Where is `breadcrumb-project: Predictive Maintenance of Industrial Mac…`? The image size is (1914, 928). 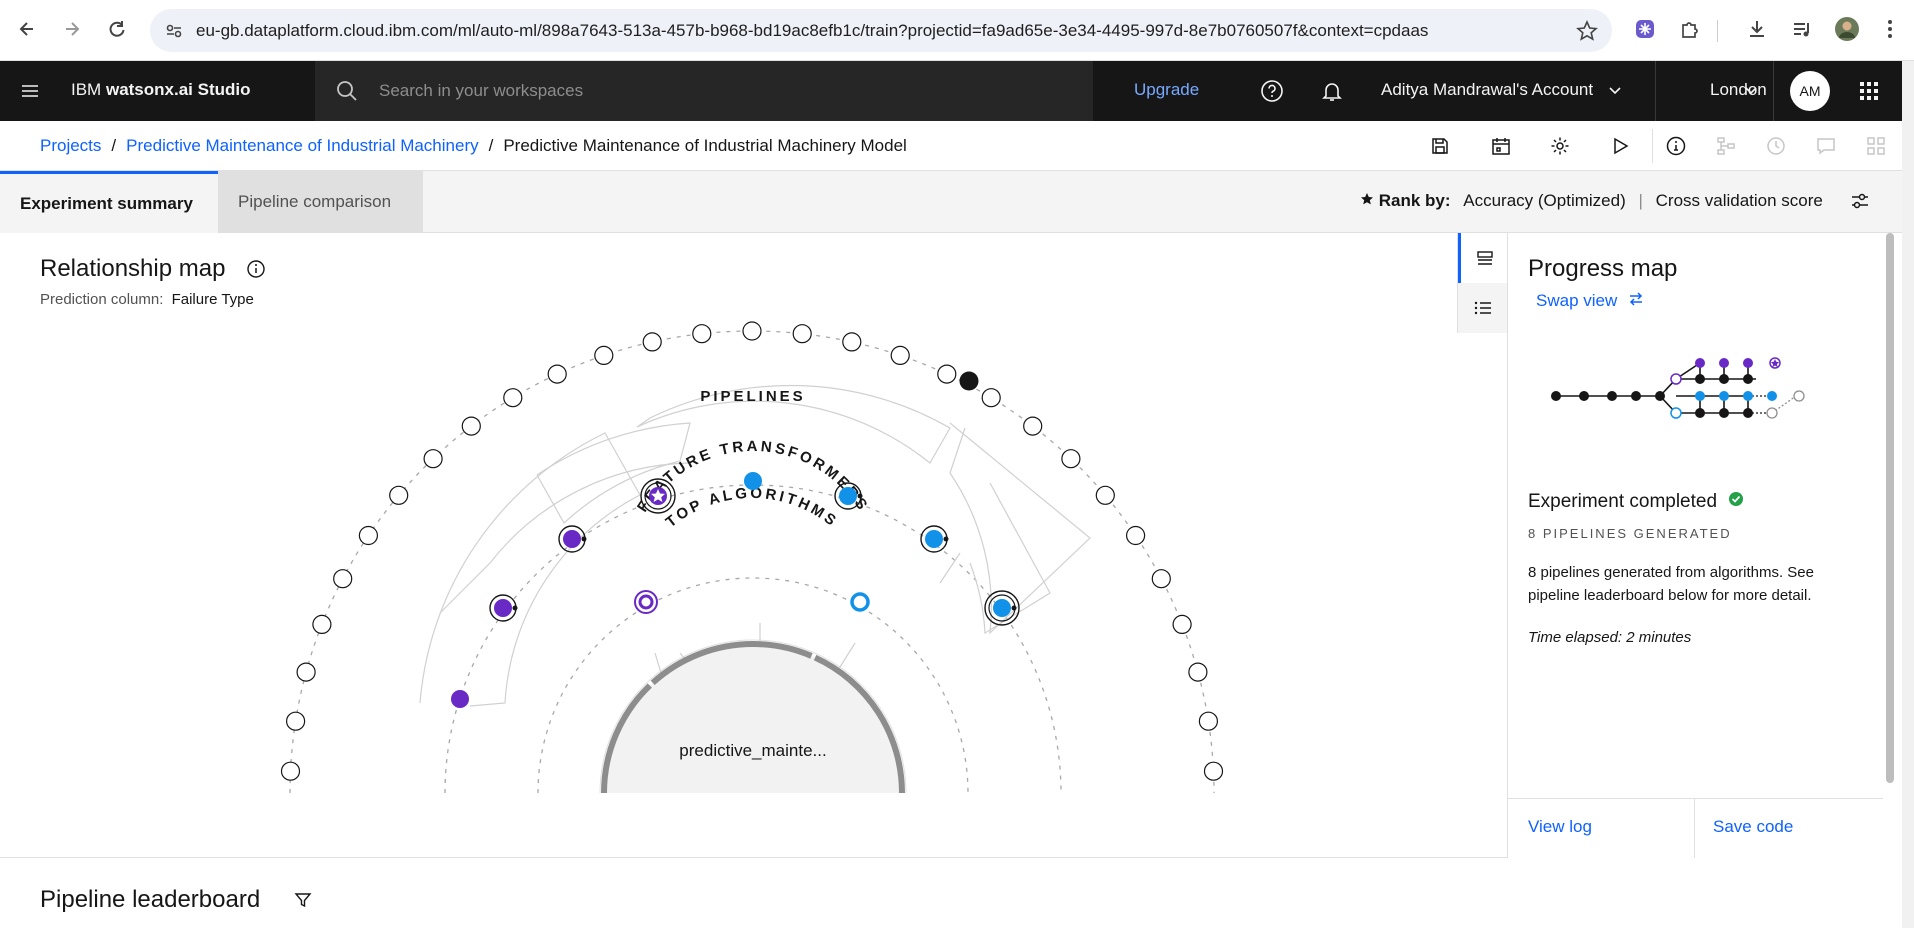 breadcrumb-project: Predictive Maintenance of Industrial Mac… is located at coordinates (302, 145).